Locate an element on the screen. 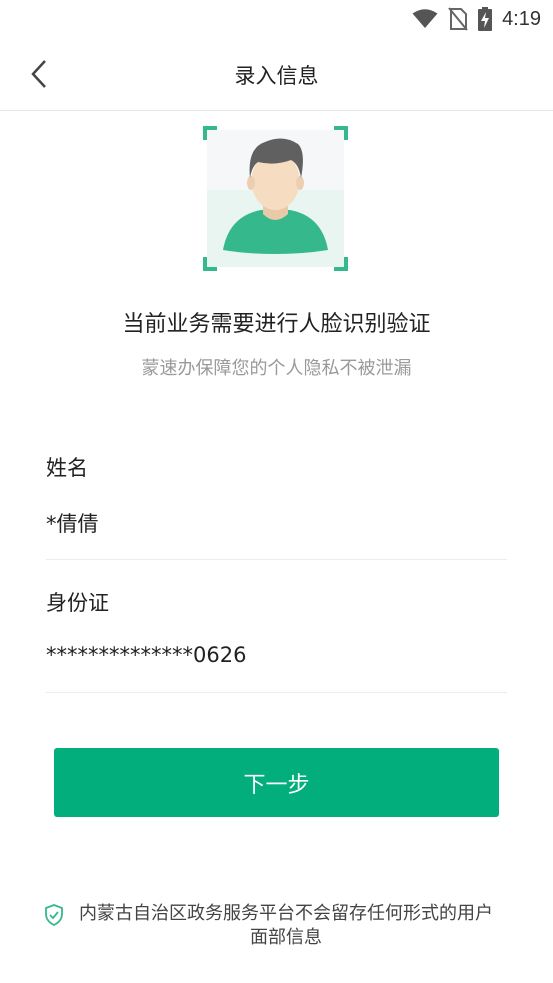 Image resolution: width=553 pixels, height=983 pixels. status-bar: 4:19 is located at coordinates (276, 20).